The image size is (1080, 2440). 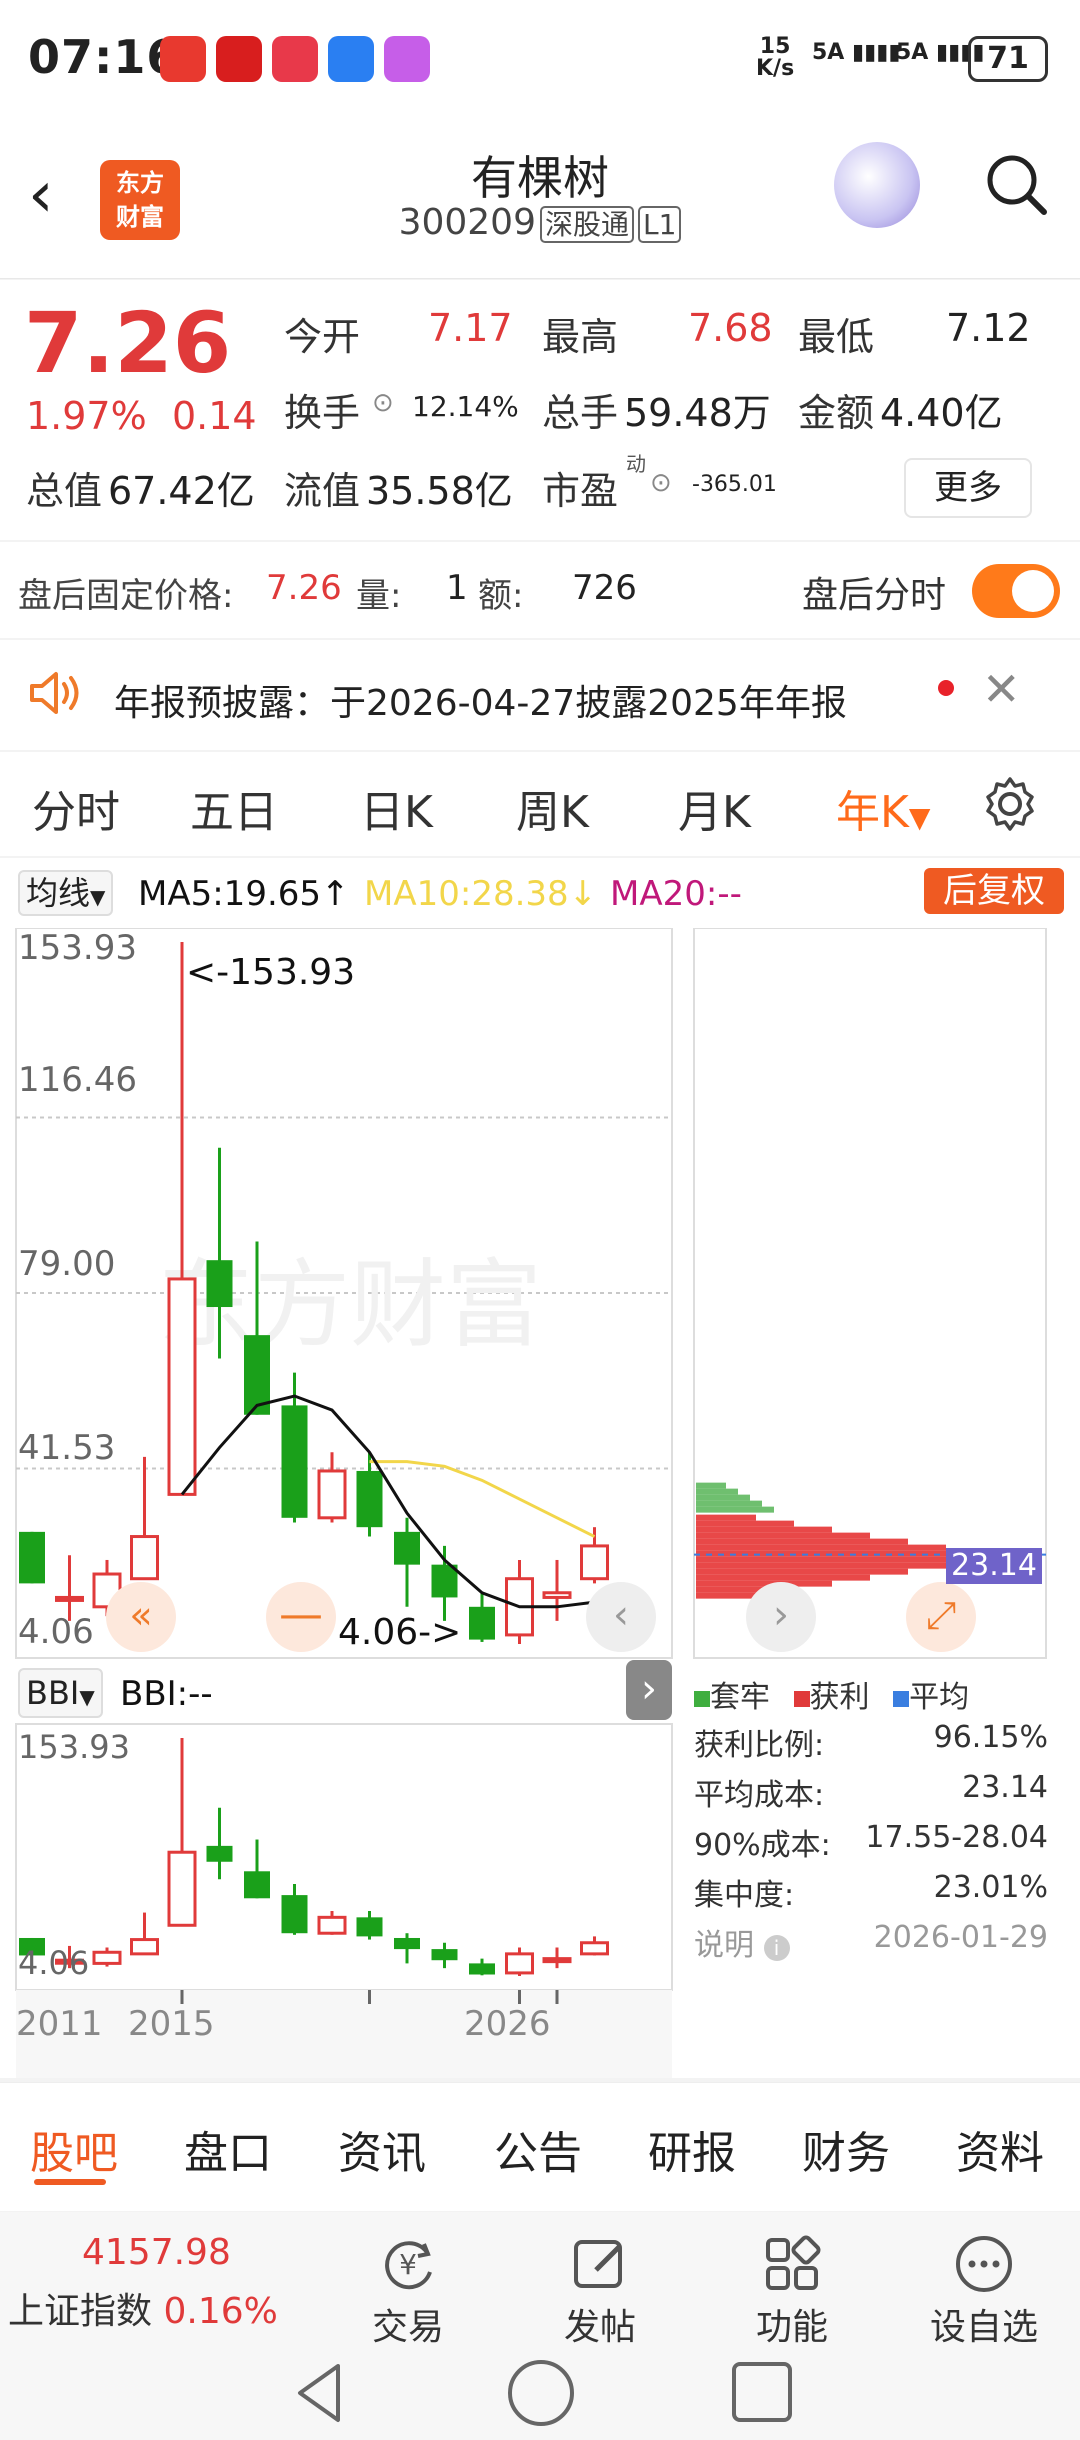 What do you see at coordinates (968, 488) in the screenshot?
I see `more-button: 更多` at bounding box center [968, 488].